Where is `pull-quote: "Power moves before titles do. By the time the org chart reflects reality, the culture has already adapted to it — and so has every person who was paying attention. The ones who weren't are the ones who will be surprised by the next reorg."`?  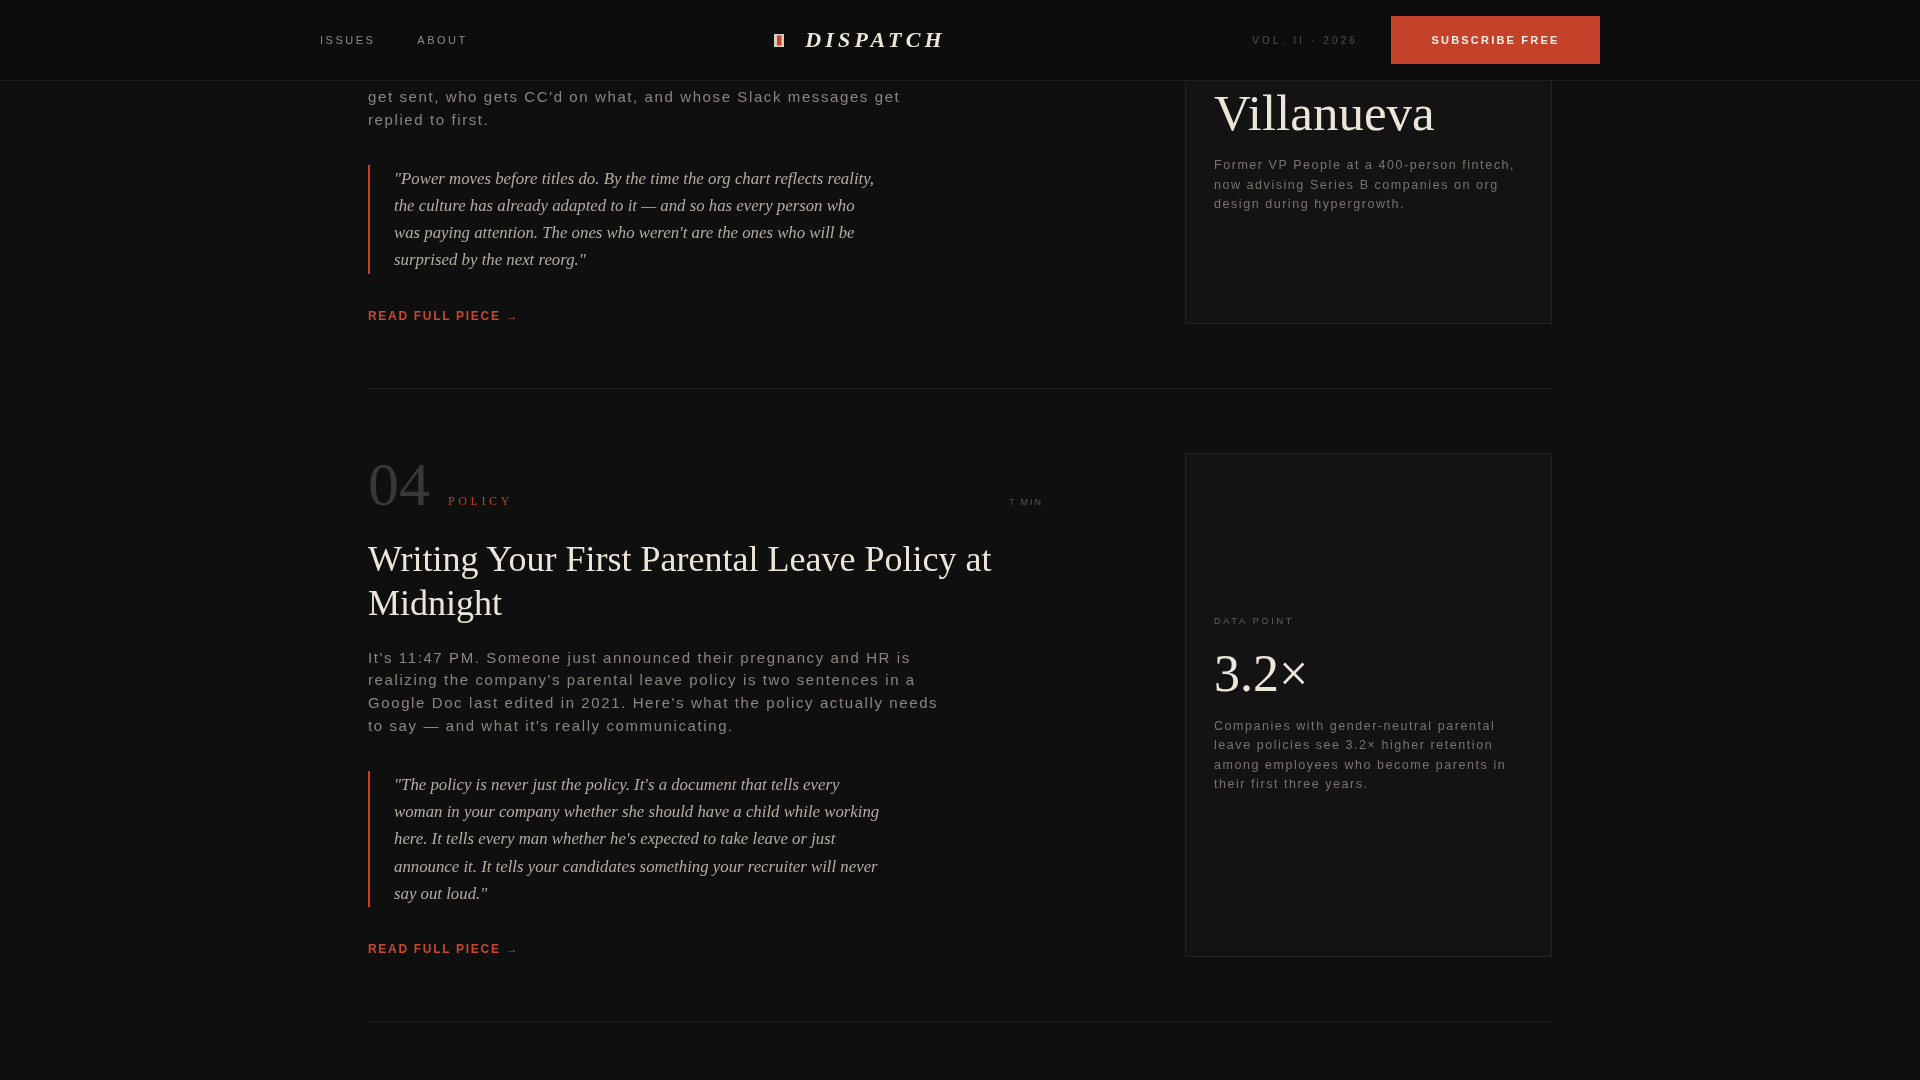
pull-quote: "Power moves before titles do. By the time the org chart reflects reality, the culture has already adapted to it — and so has every person who was paying attention. The ones who weren't are the ones who will be surprised by the next reorg." is located at coordinates (625, 219).